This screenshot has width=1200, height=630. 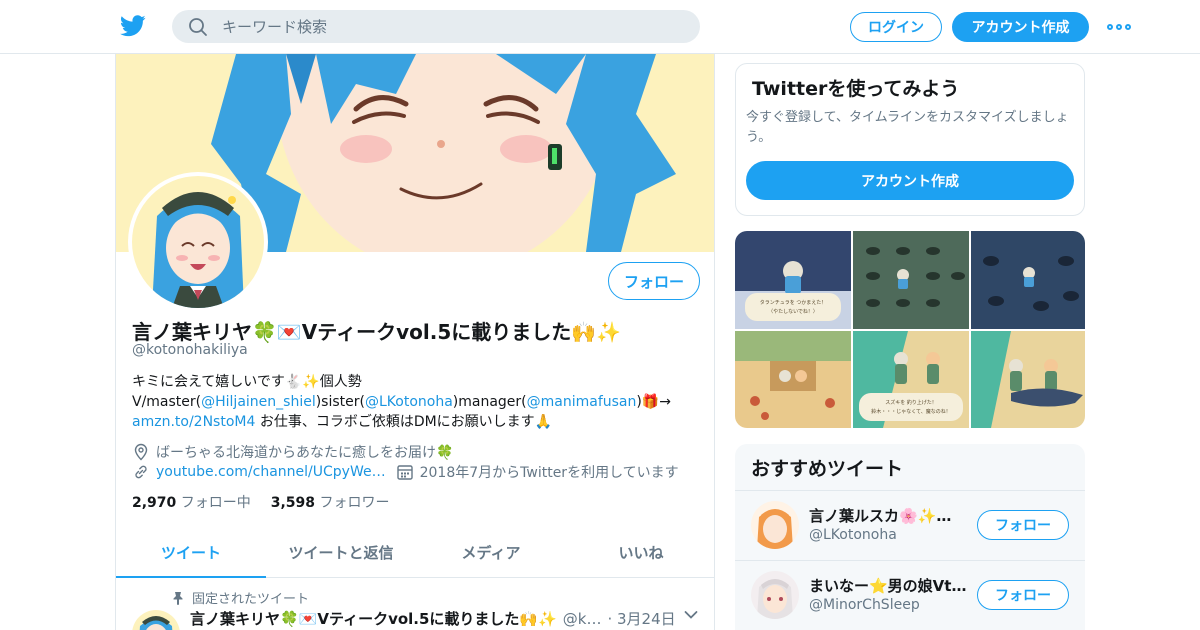 I want to click on calendar-icon, so click(x=404, y=472).